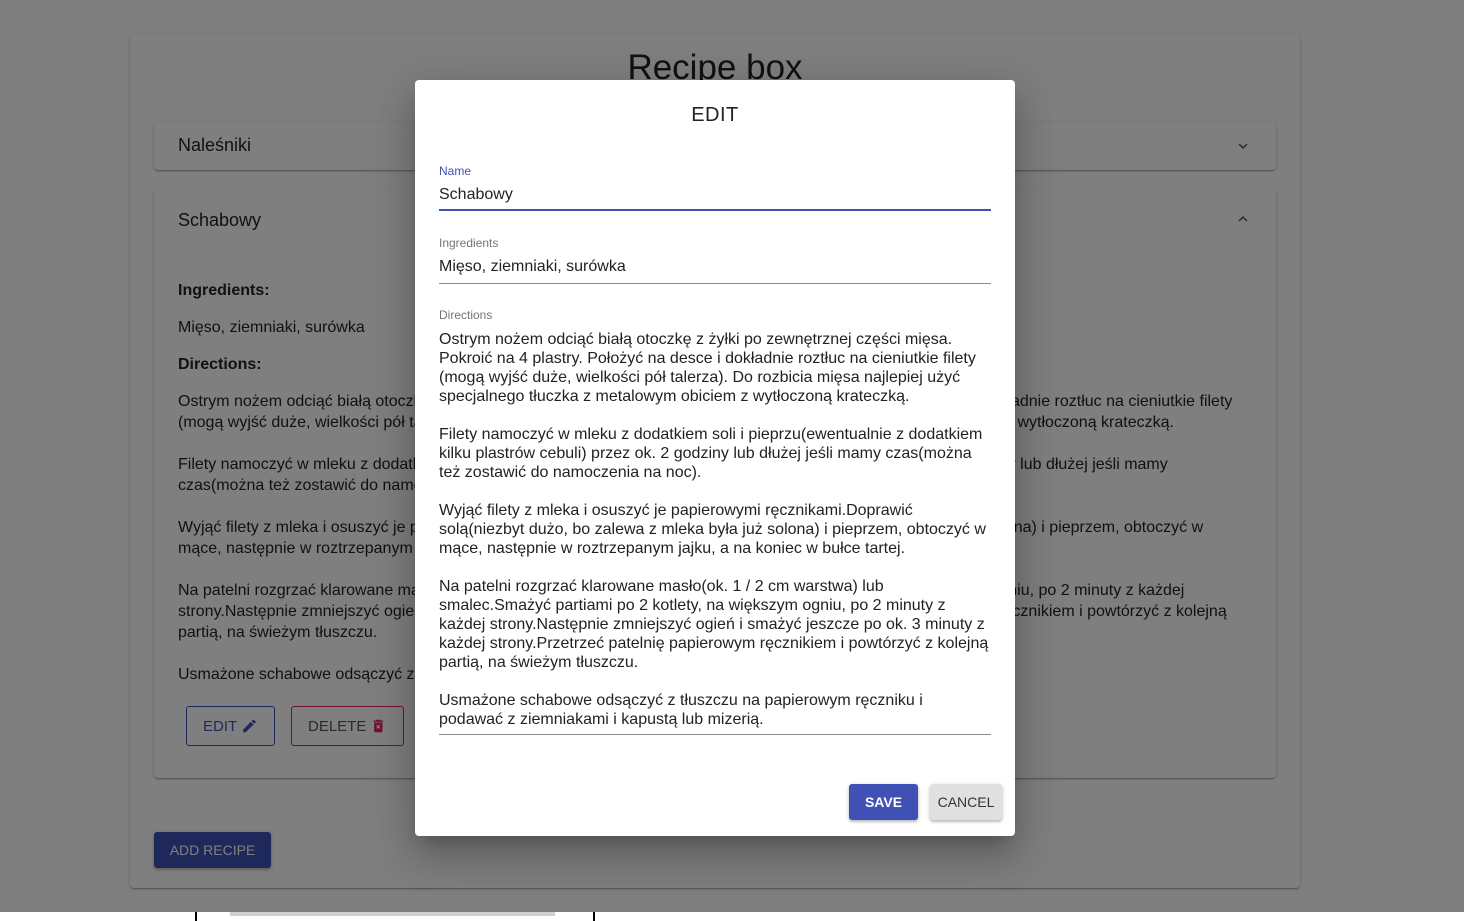  Describe the element at coordinates (715, 210) in the screenshot. I see `name-field-underline` at that location.